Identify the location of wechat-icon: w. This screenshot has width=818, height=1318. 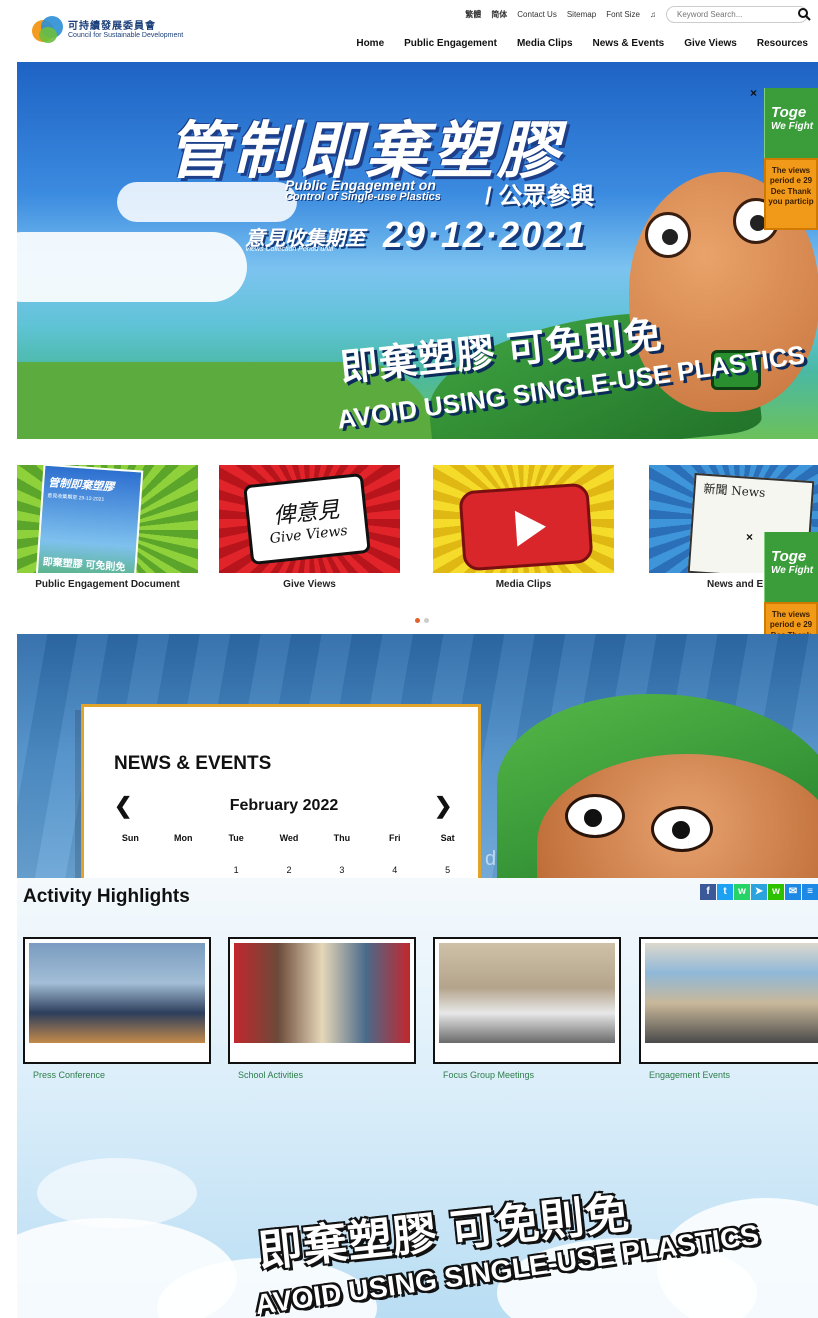
(776, 892).